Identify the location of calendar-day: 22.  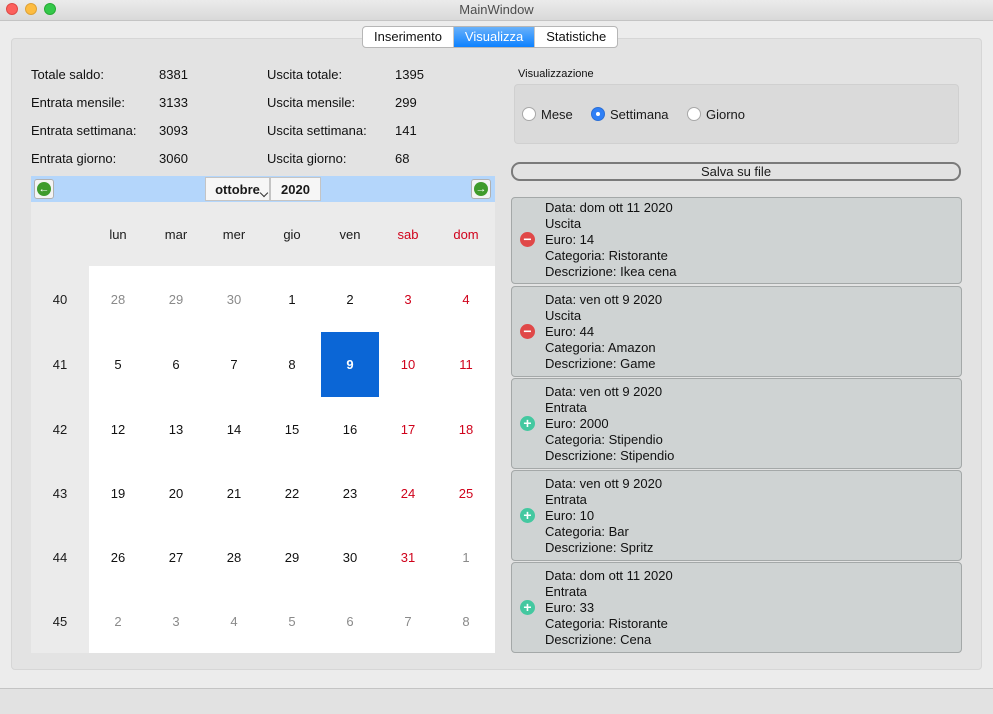
(292, 493).